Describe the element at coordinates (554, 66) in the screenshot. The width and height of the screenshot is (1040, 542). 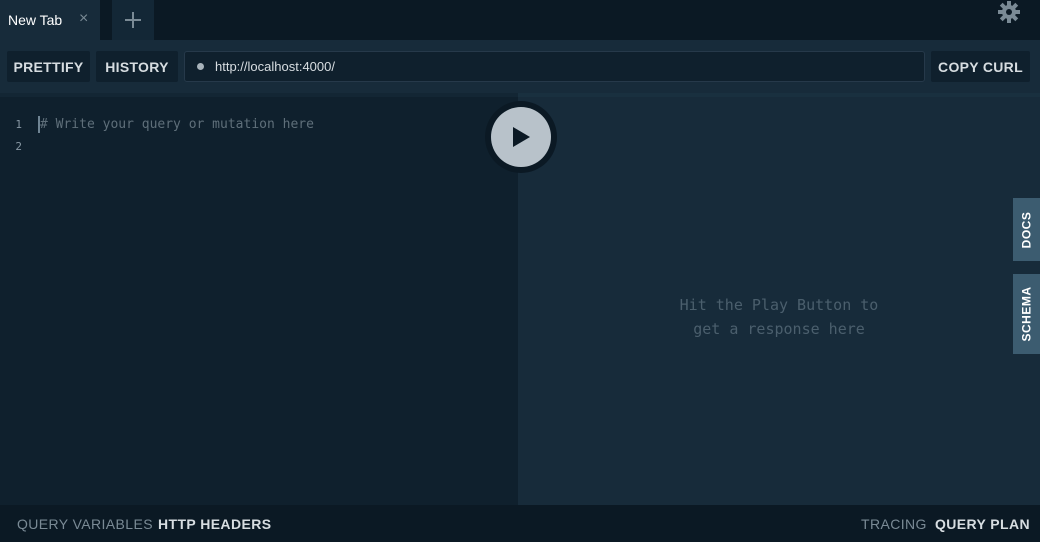
I see `endpoint-url-input: http://localhost:4000/` at that location.